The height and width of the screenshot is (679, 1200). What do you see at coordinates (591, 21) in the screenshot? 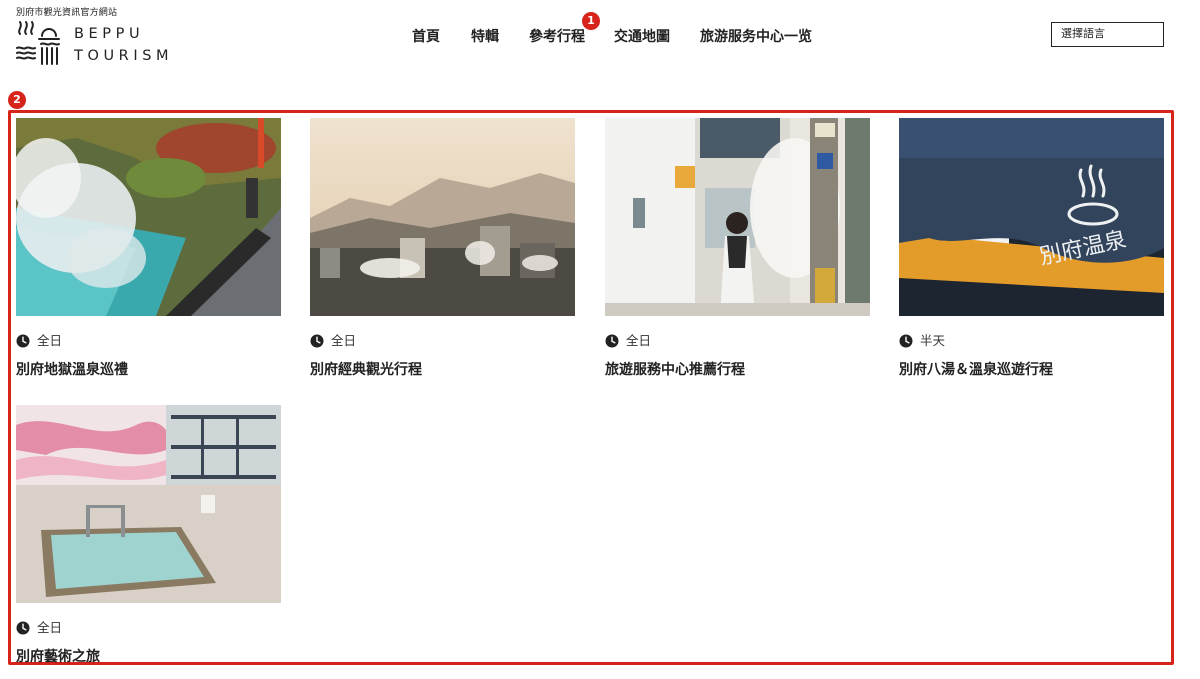
I see `annotation-marker-1: 1` at bounding box center [591, 21].